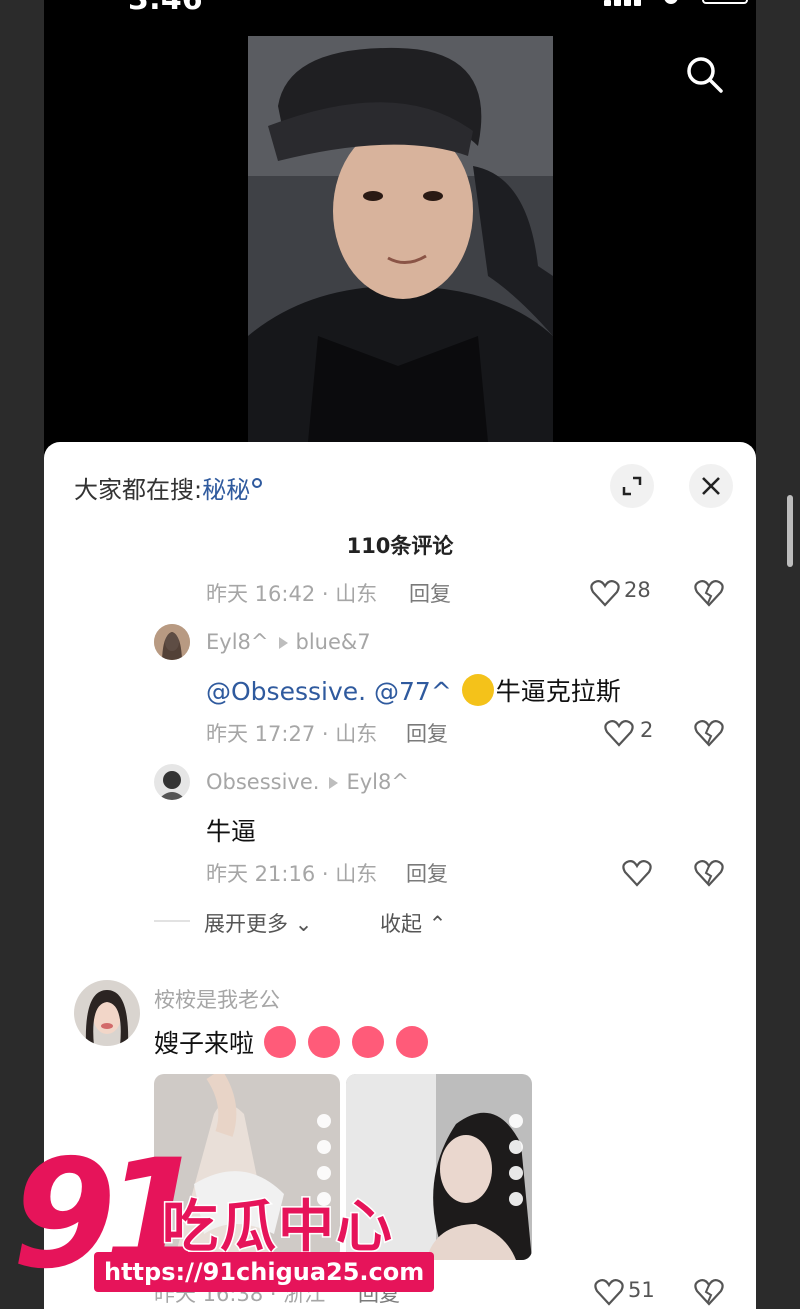 The width and height of the screenshot is (800, 1309). I want to click on scrollbar-thumb, so click(790, 531).